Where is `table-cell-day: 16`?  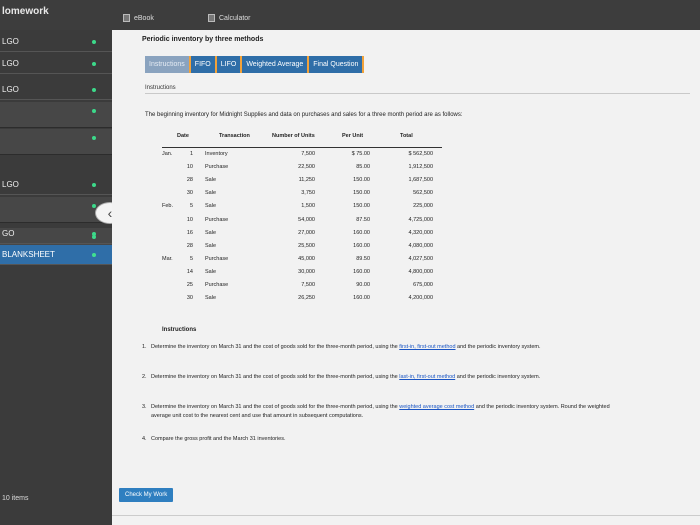
table-cell-day: 16 is located at coordinates (189, 232).